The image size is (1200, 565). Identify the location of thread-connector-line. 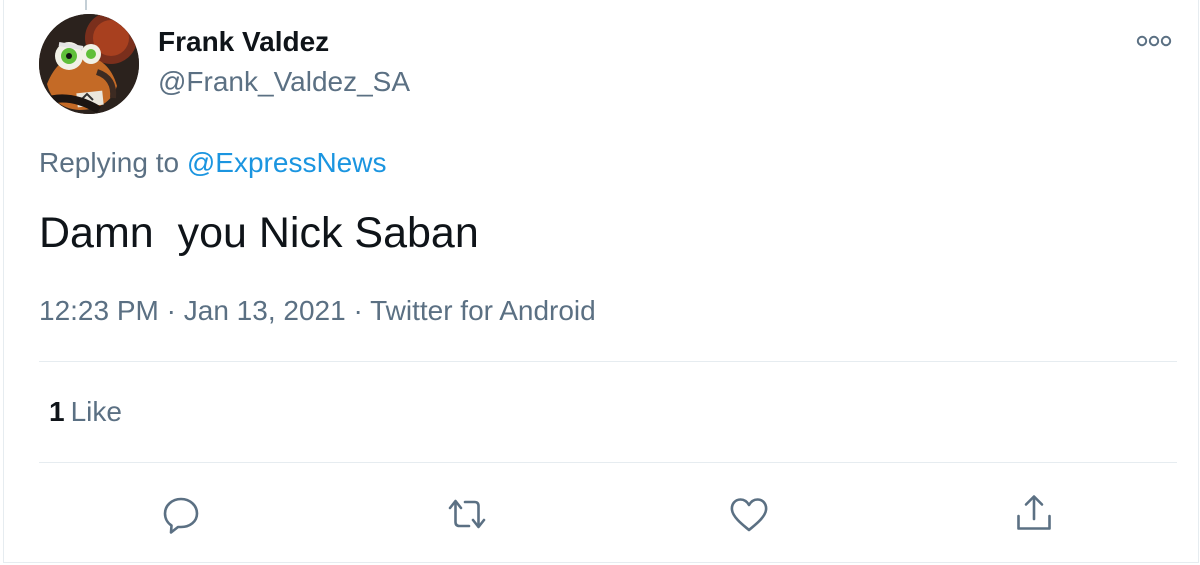
(86, 5).